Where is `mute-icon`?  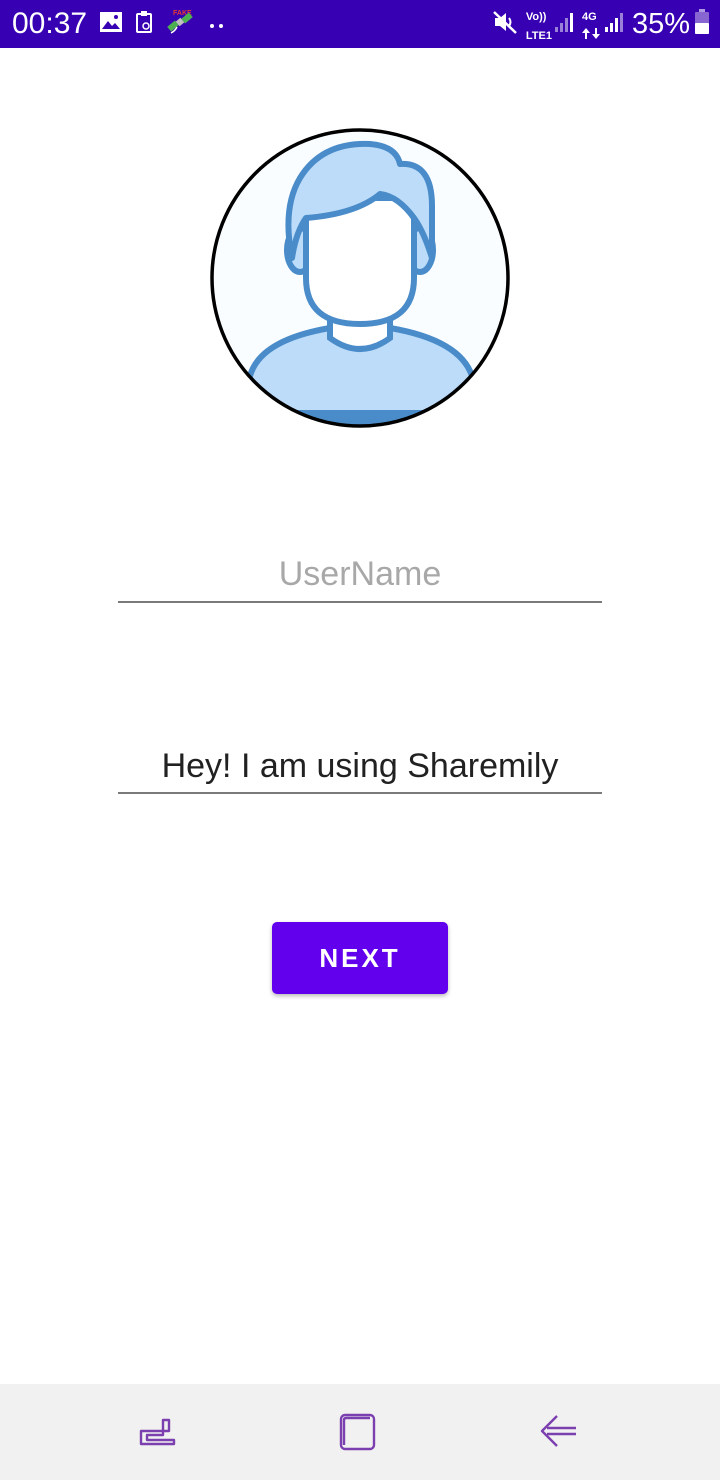
mute-icon is located at coordinates (505, 24).